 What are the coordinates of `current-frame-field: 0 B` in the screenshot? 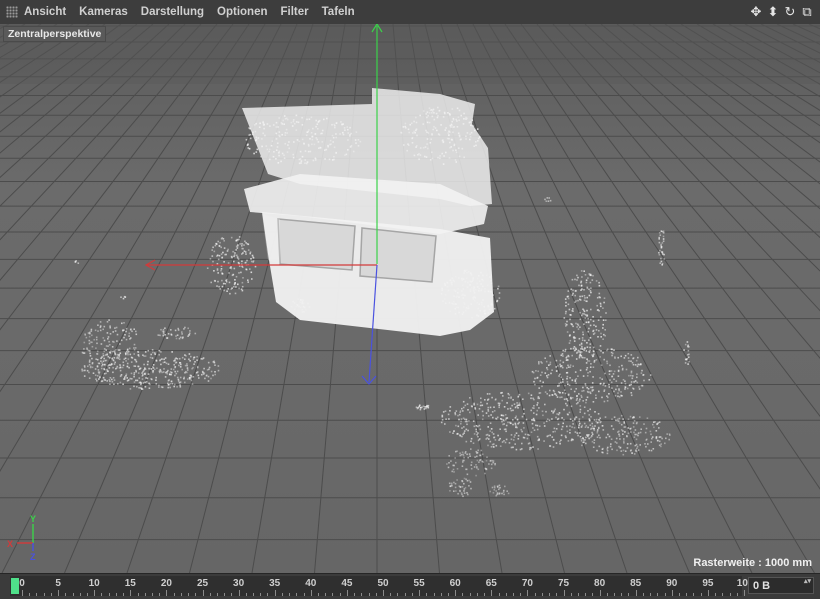 It's located at (781, 585).